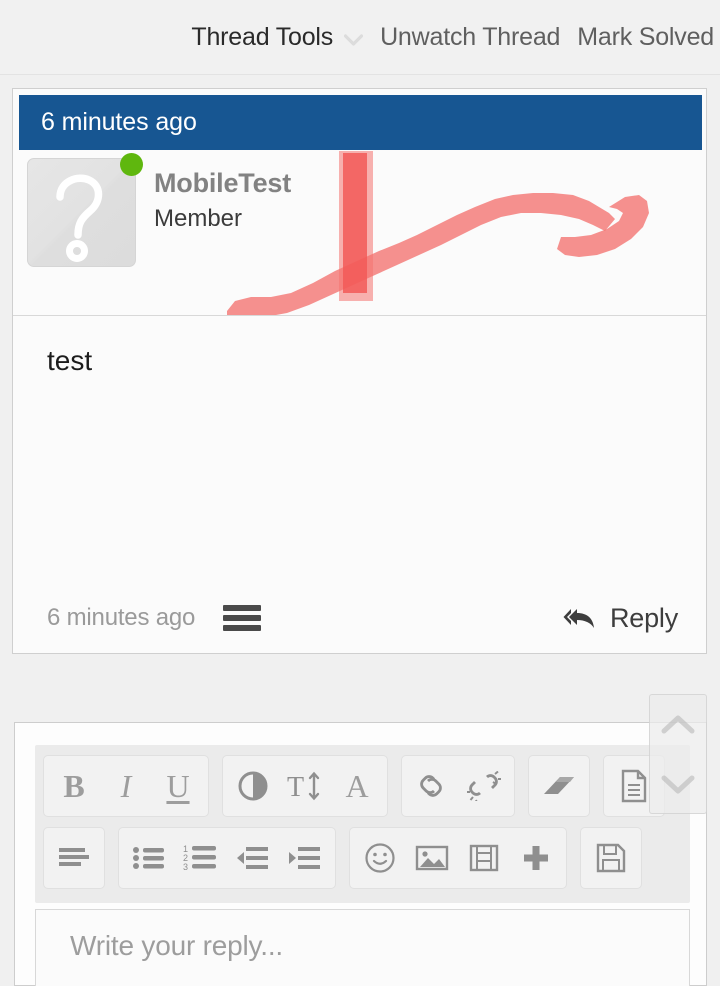  What do you see at coordinates (242, 618) in the screenshot?
I see `hamburger-menu-icon` at bounding box center [242, 618].